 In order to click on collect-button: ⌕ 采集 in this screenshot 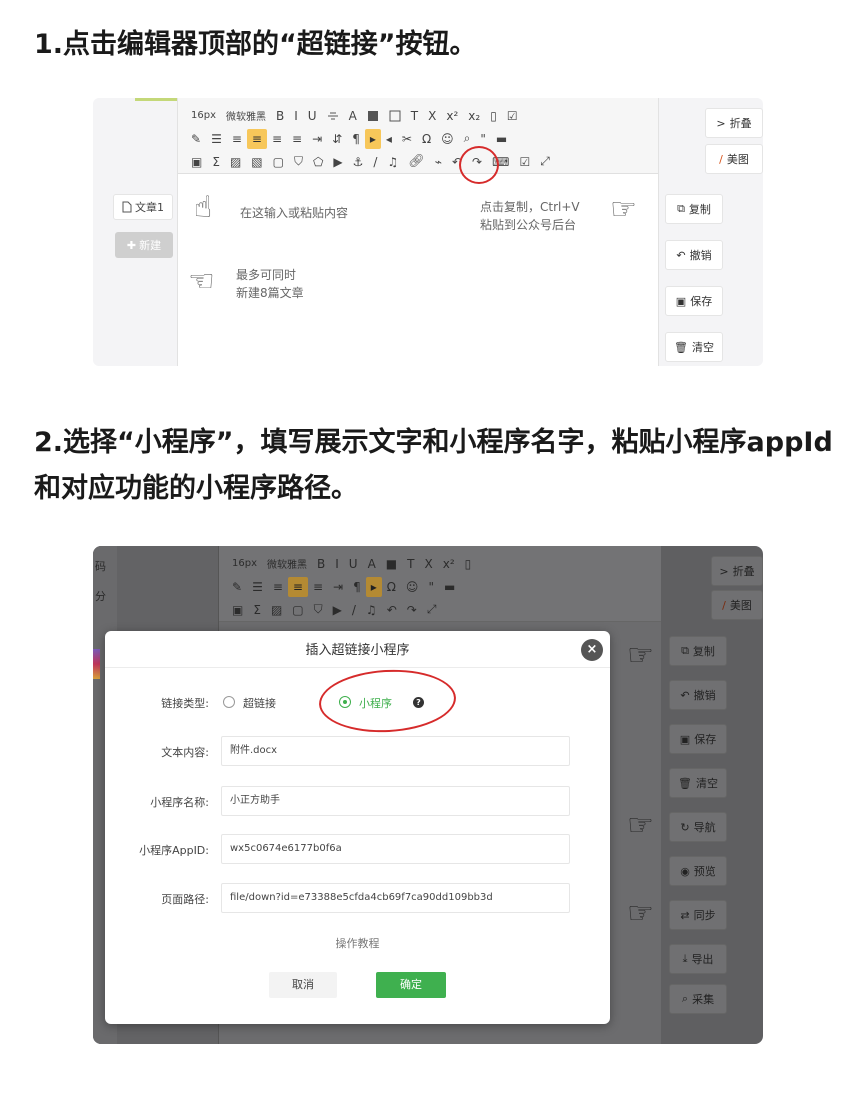, I will do `click(698, 999)`.